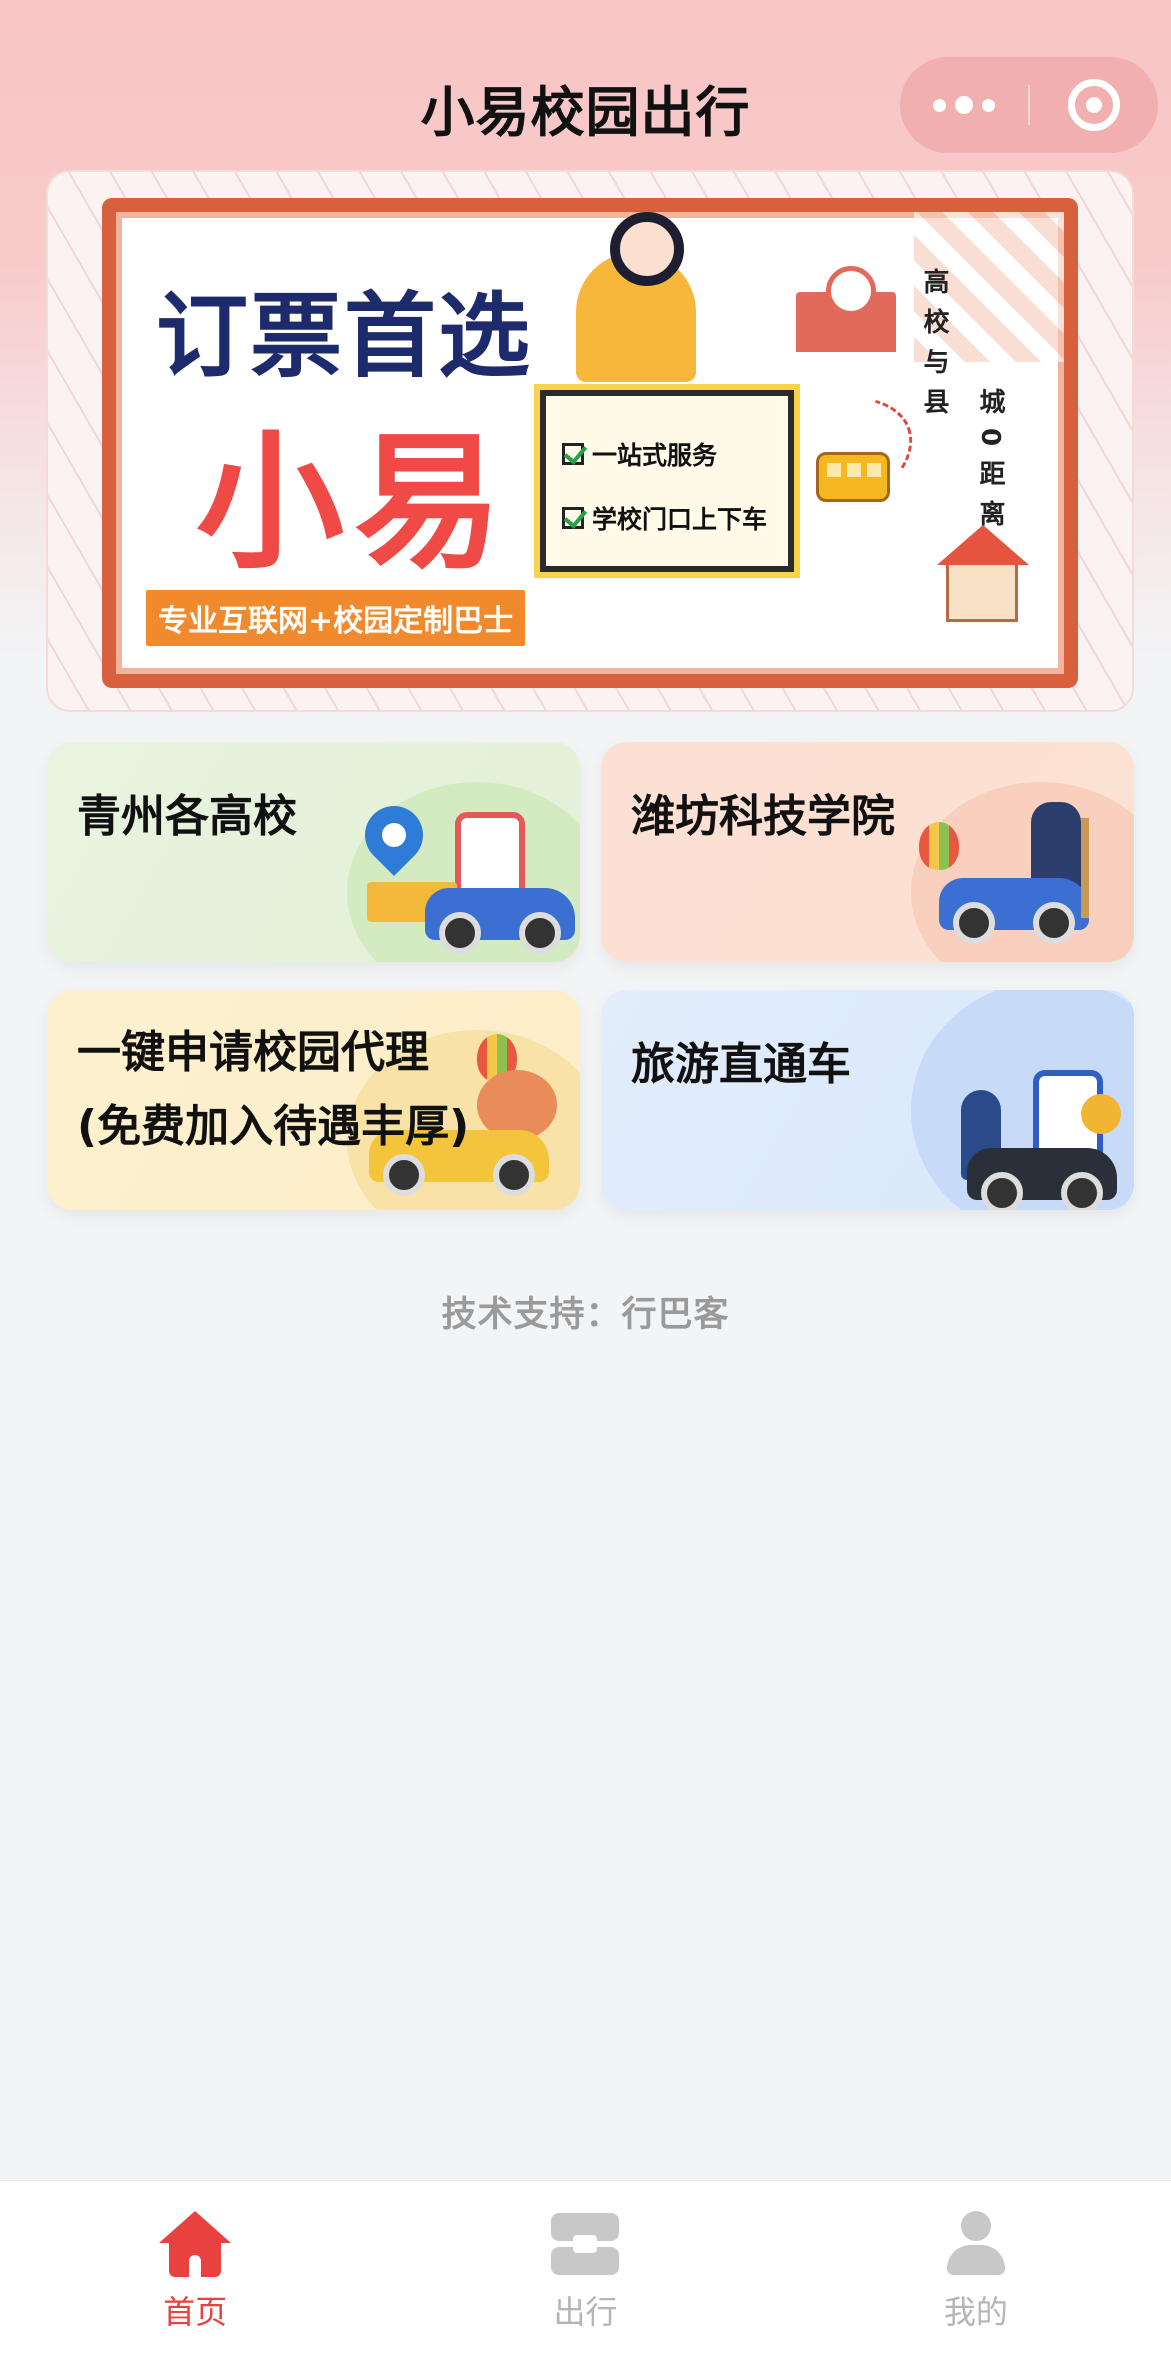  Describe the element at coordinates (741, 1064) in the screenshot. I see `card-title: 旅游直通车` at that location.